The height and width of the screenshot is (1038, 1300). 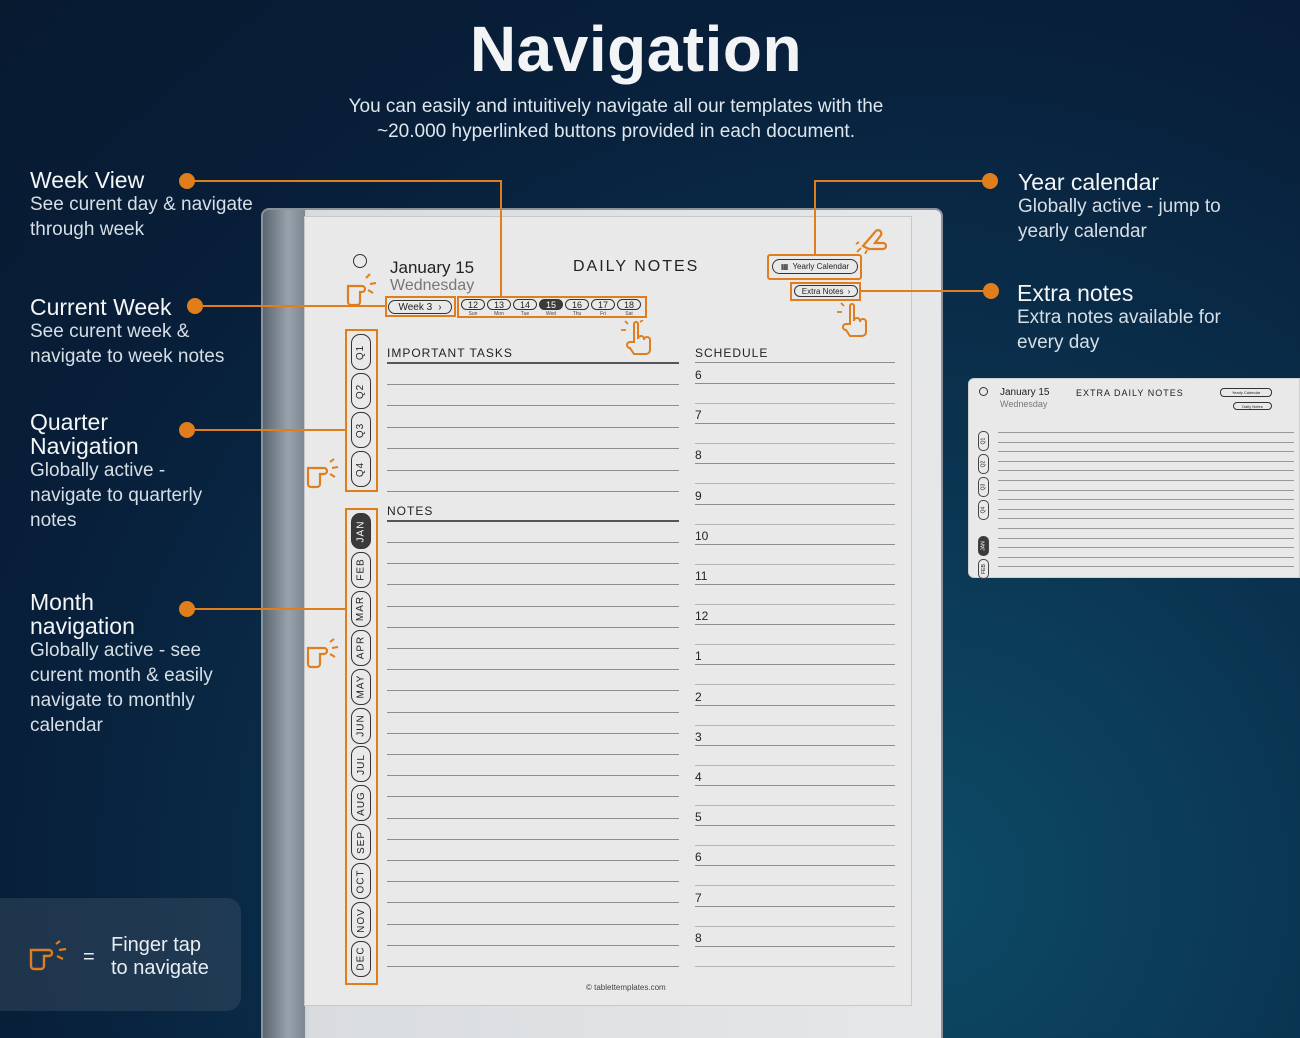 What do you see at coordinates (636, 266) in the screenshot?
I see `page-heading: DAILY NOTES` at bounding box center [636, 266].